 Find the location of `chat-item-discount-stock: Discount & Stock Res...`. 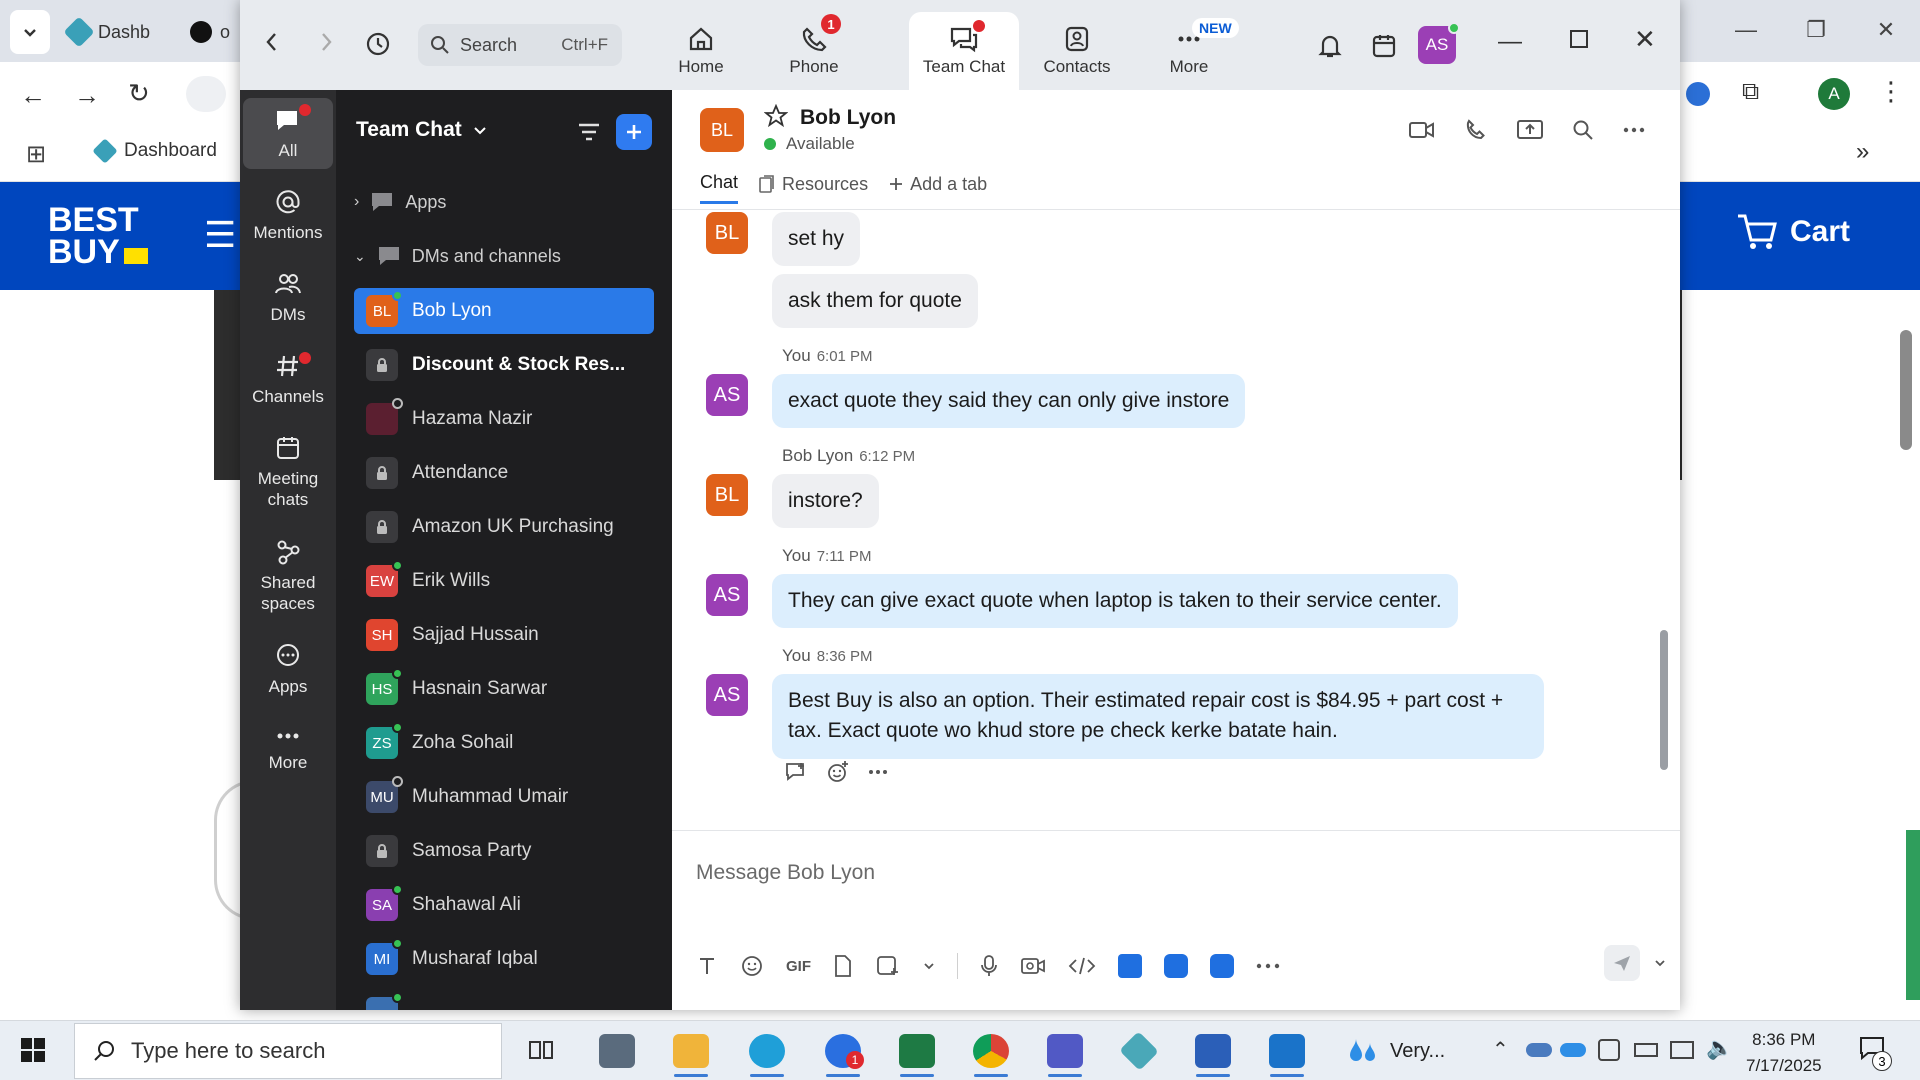

chat-item-discount-stock: Discount & Stock Res... is located at coordinates (504, 365).